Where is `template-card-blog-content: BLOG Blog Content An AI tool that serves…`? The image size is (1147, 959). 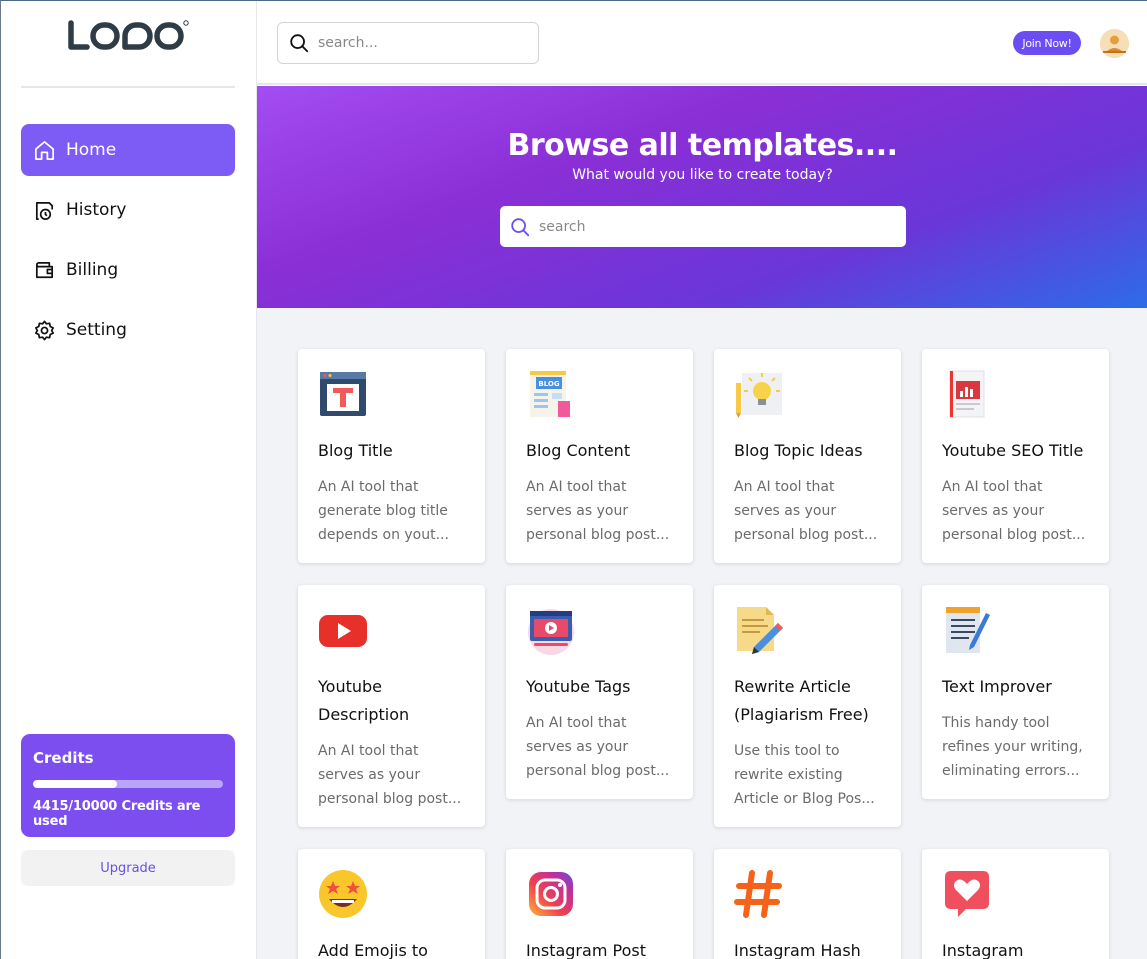 template-card-blog-content: BLOG Blog Content An AI tool that serves… is located at coordinates (599, 456).